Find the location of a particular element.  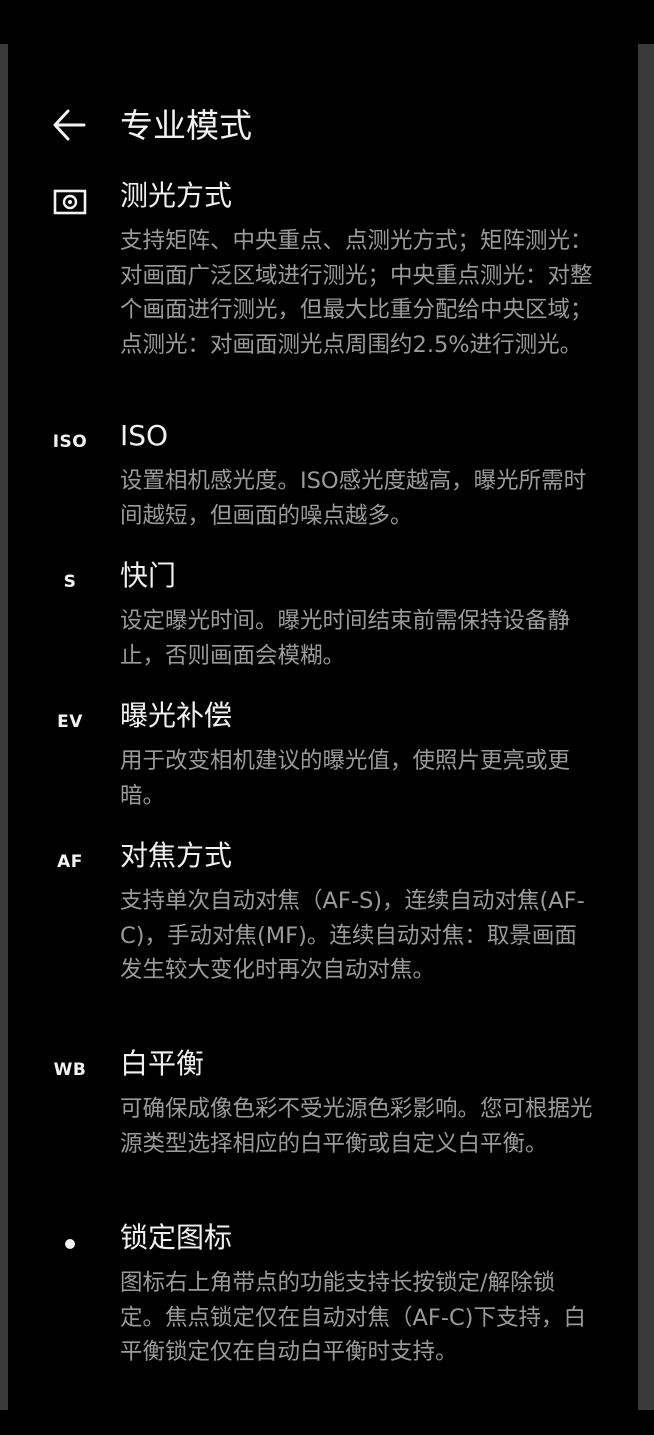

back-arrow-icon is located at coordinates (69, 125).